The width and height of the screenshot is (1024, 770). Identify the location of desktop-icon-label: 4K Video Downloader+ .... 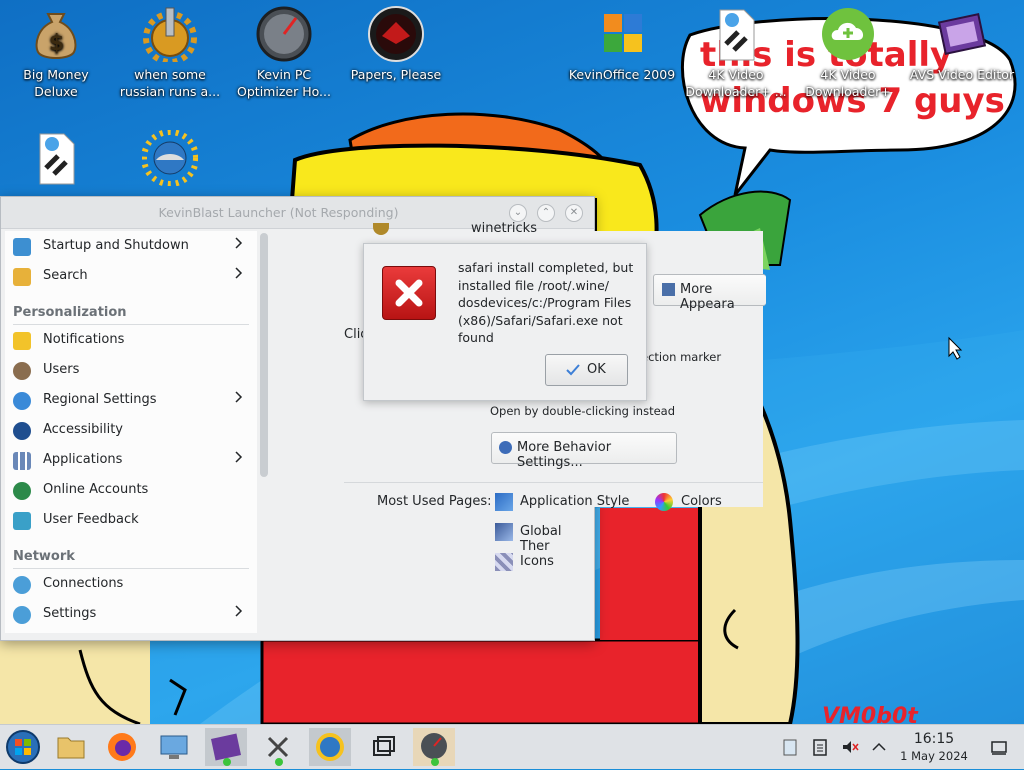
(736, 83).